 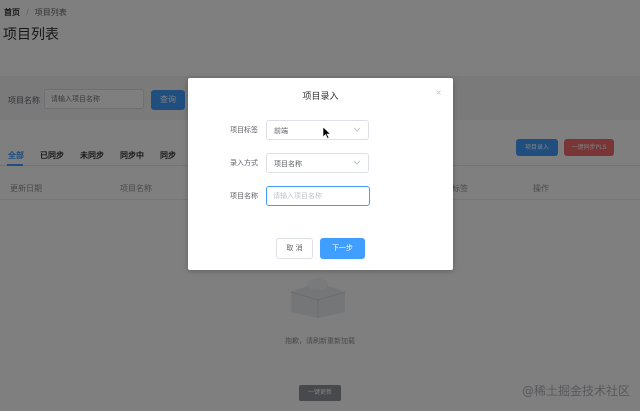 What do you see at coordinates (320, 97) in the screenshot?
I see `dialog-title: 项目录入` at bounding box center [320, 97].